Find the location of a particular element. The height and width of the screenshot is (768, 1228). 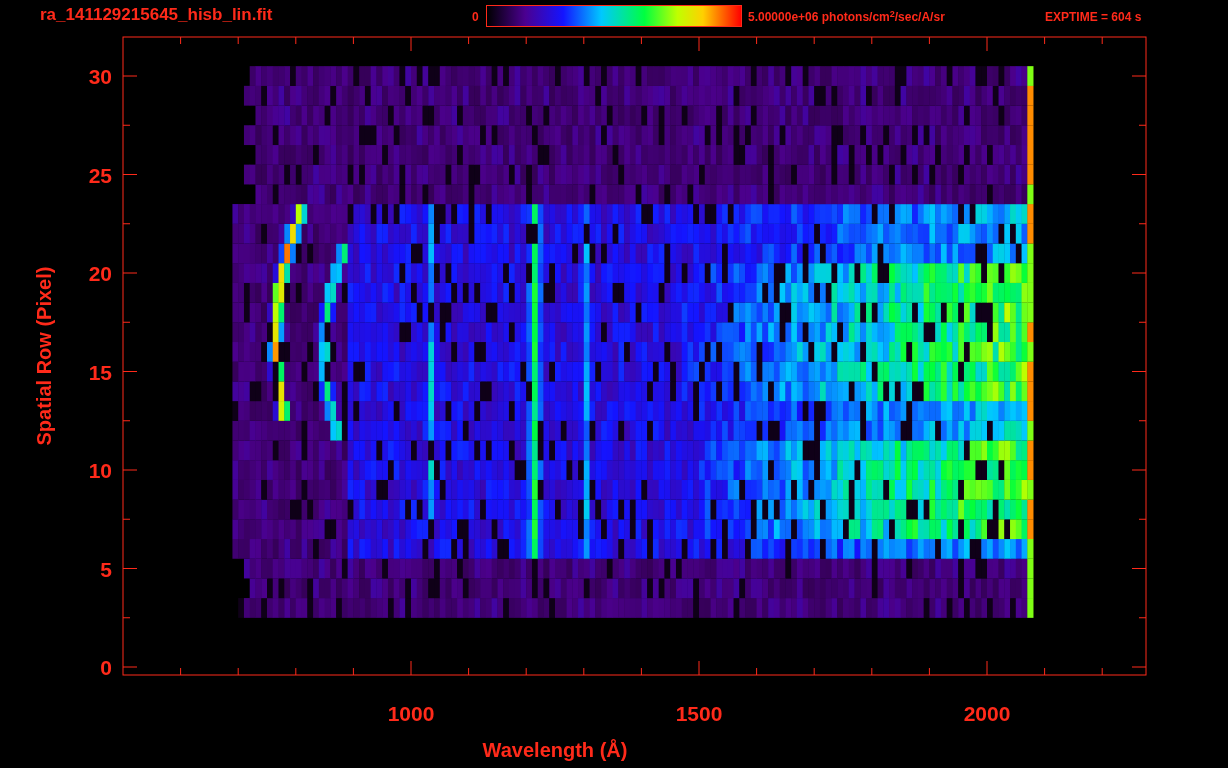

x-tick-label: 2000 is located at coordinates (987, 713).